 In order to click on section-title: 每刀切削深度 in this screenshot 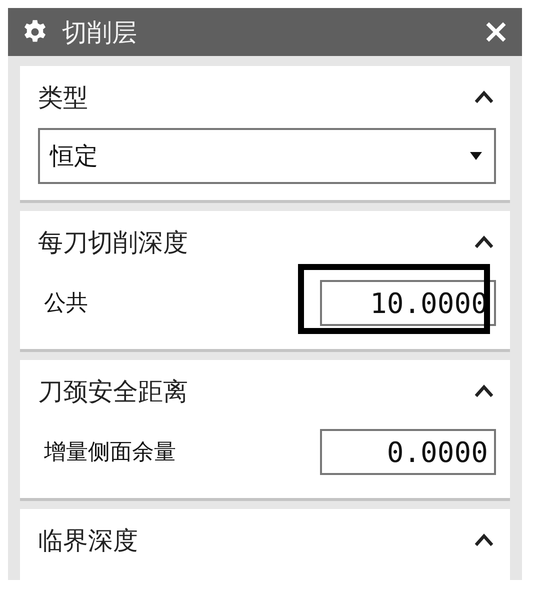, I will do `click(113, 242)`.